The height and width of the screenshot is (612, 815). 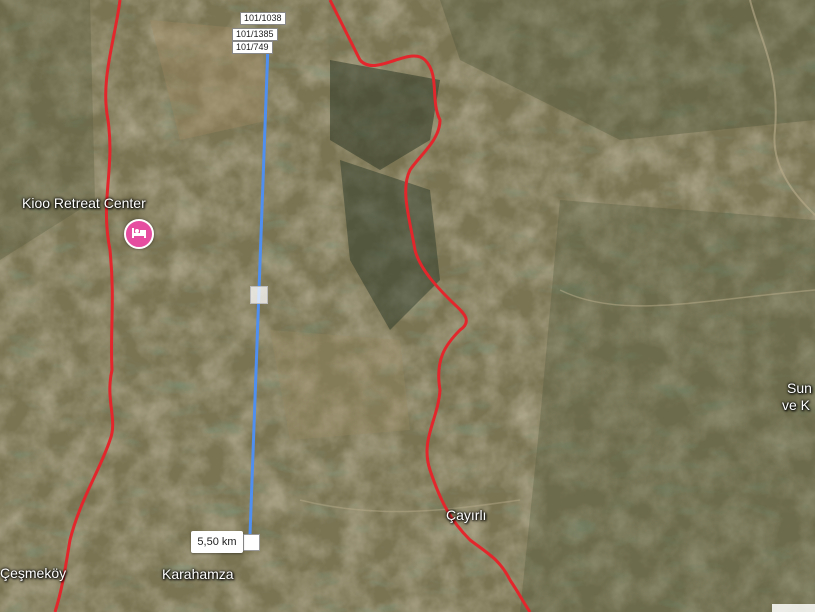 I want to click on measure-tag: 101/749, so click(x=252, y=47).